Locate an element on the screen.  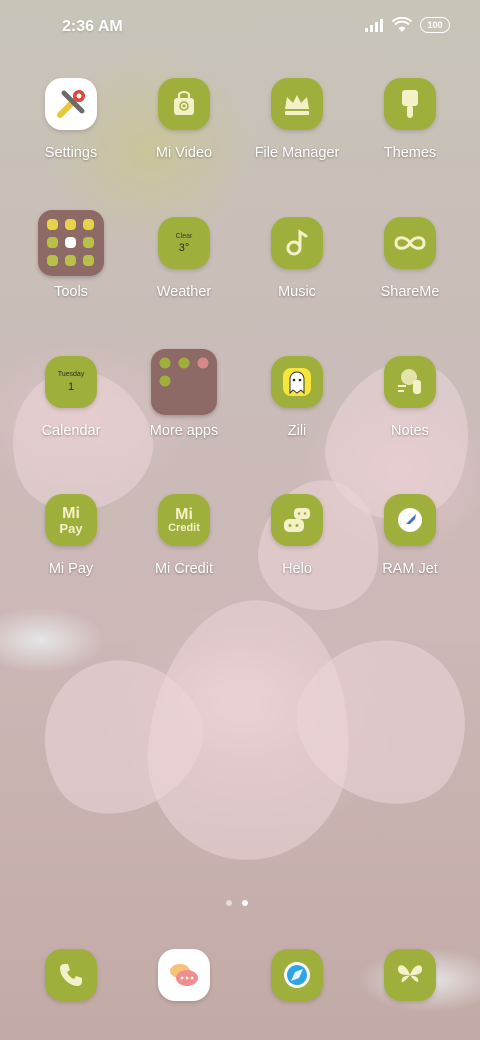
dock-browser is located at coordinates (297, 979).